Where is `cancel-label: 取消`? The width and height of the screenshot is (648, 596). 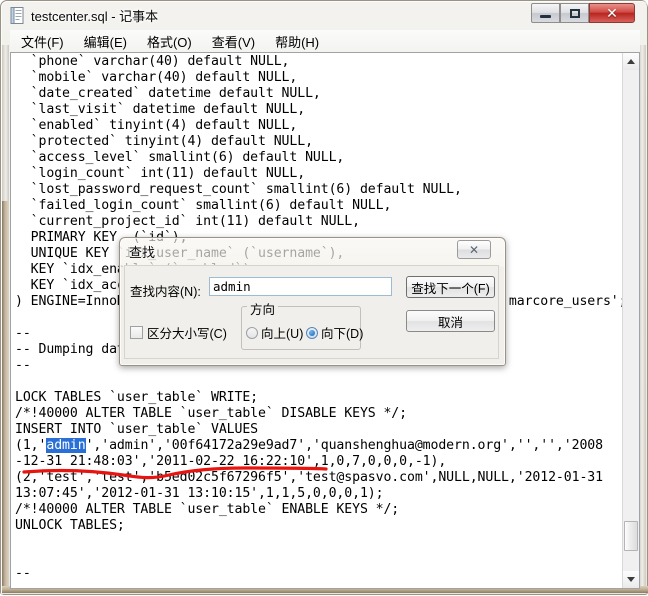 cancel-label: 取消 is located at coordinates (450, 322).